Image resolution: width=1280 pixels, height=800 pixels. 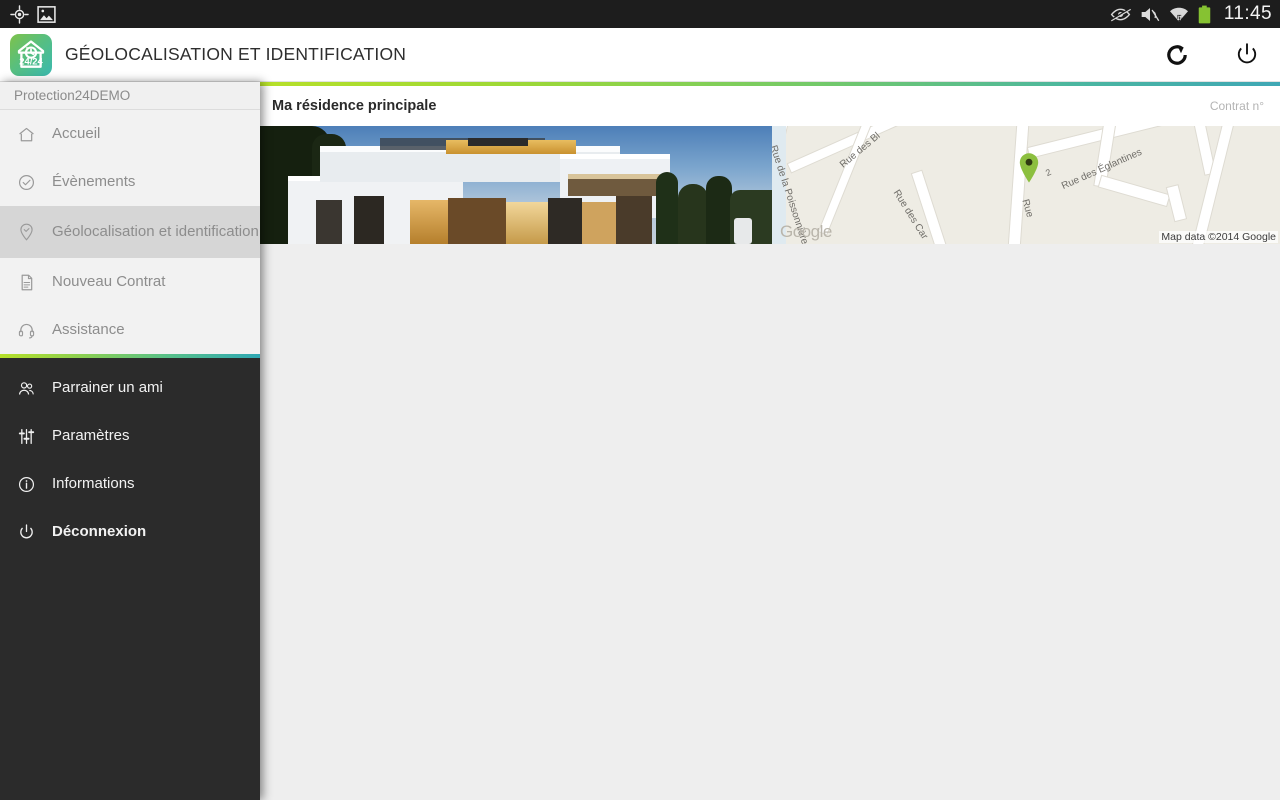 I want to click on sidebar-item-assistance: Assistance, so click(x=130, y=330).